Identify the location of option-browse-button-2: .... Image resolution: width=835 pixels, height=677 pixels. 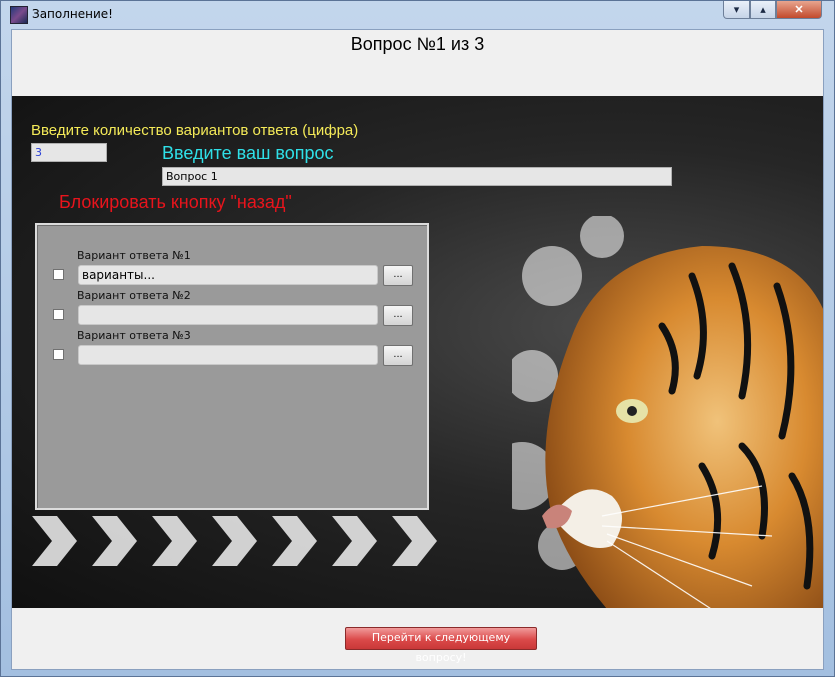
(398, 315).